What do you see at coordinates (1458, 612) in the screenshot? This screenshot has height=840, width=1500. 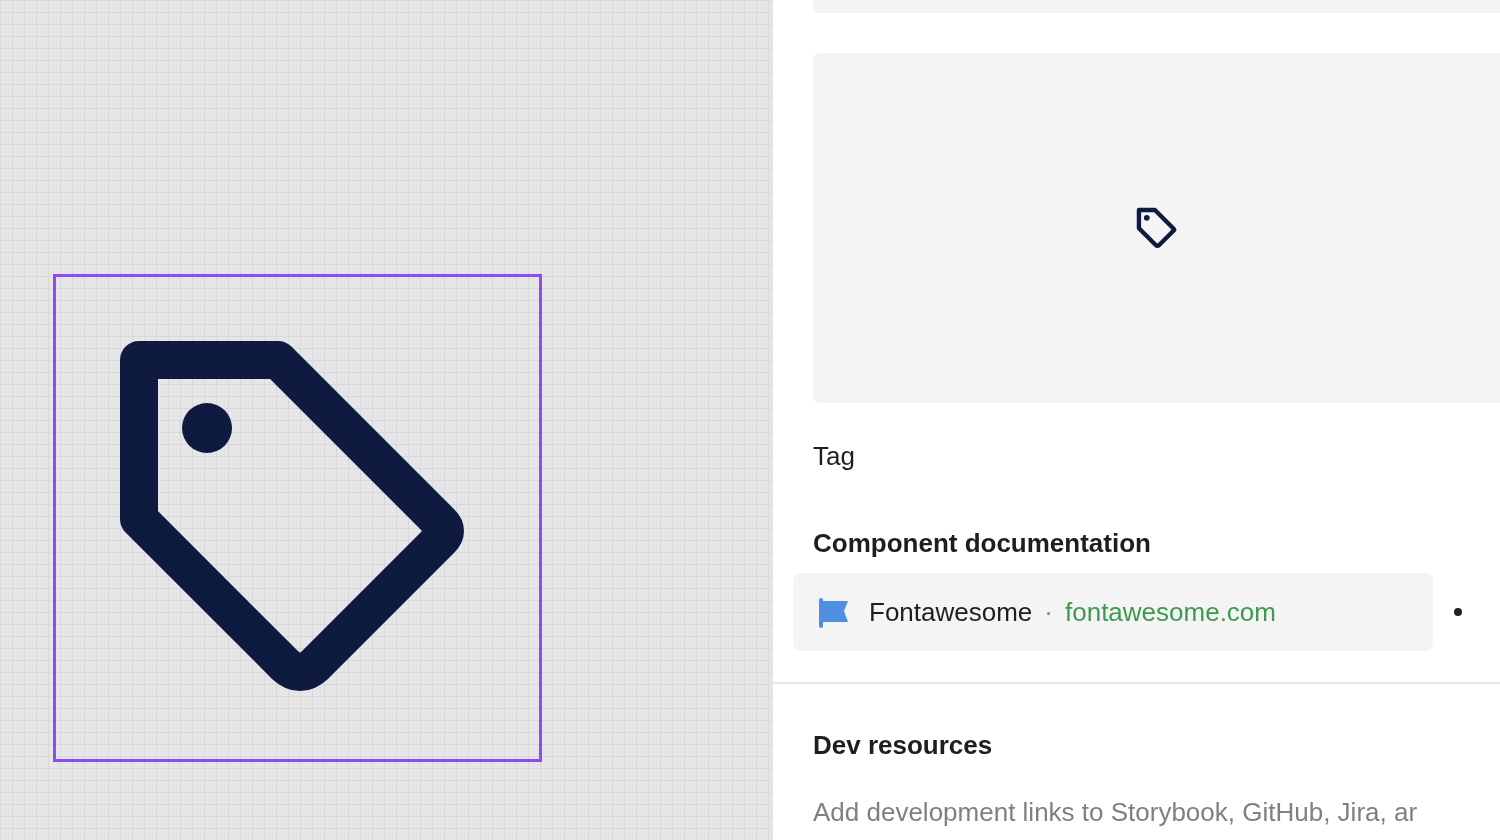 I see `more-icon` at bounding box center [1458, 612].